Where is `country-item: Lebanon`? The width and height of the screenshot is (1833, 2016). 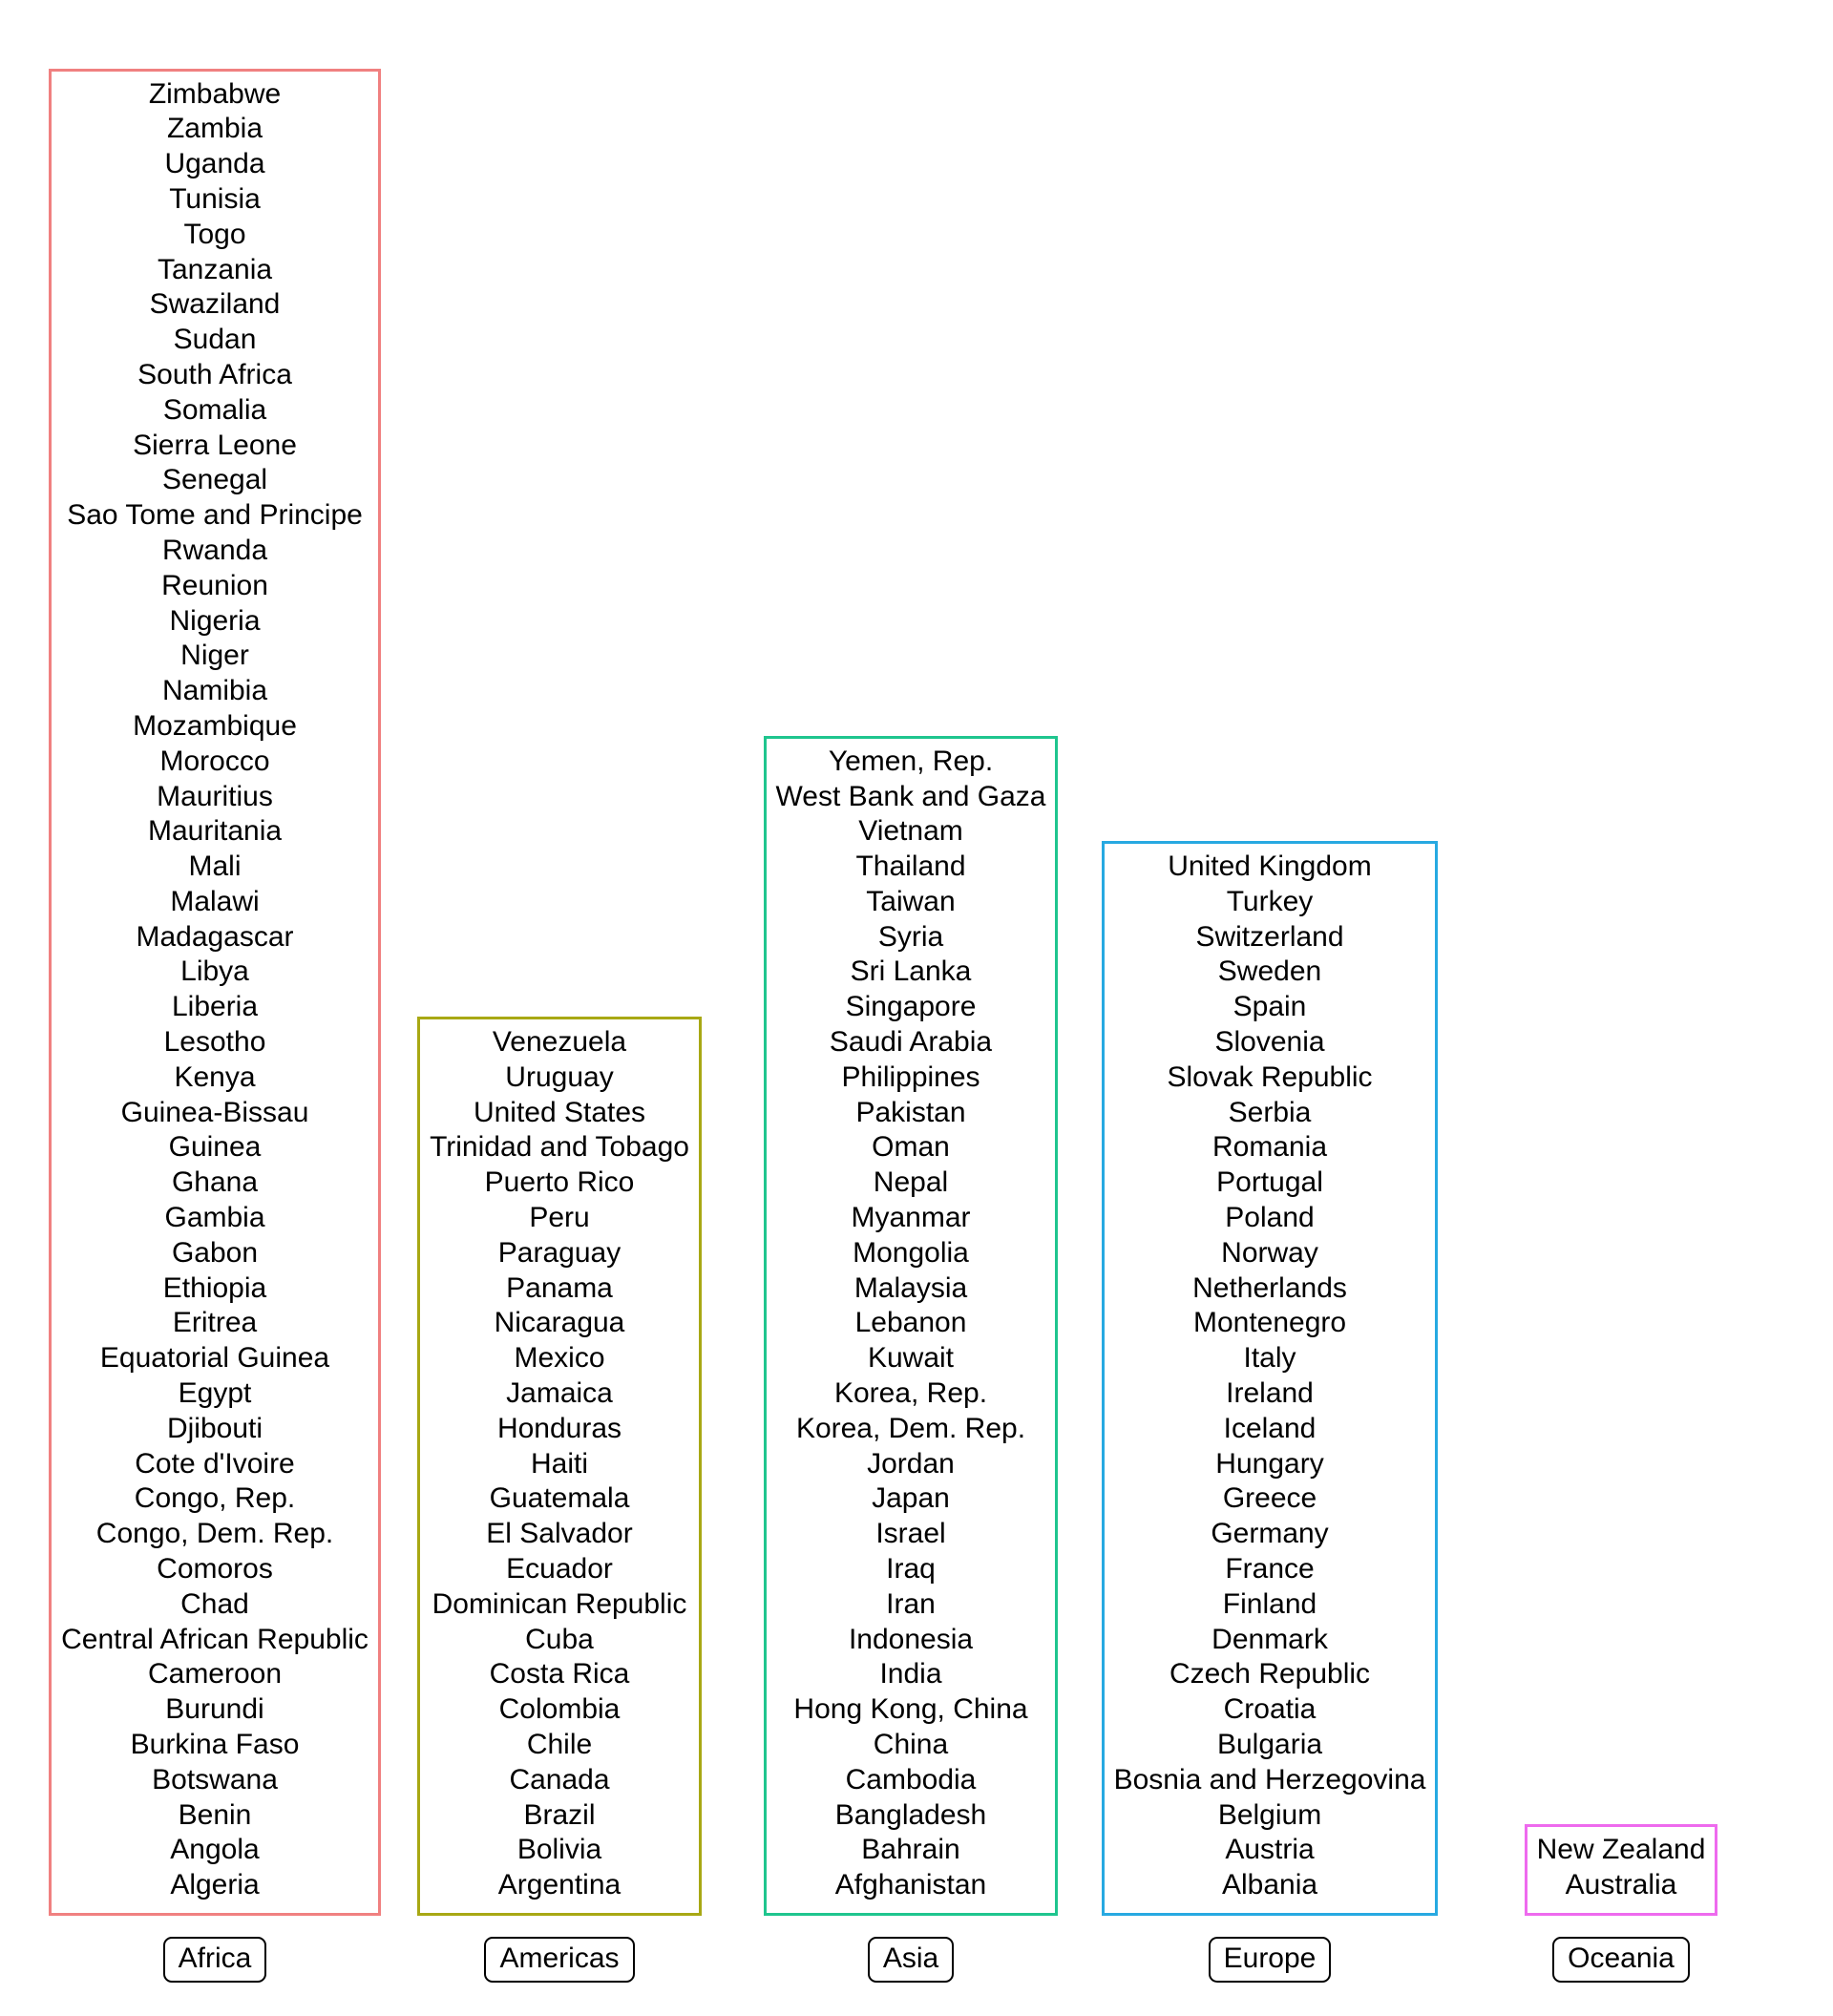 country-item: Lebanon is located at coordinates (910, 1323).